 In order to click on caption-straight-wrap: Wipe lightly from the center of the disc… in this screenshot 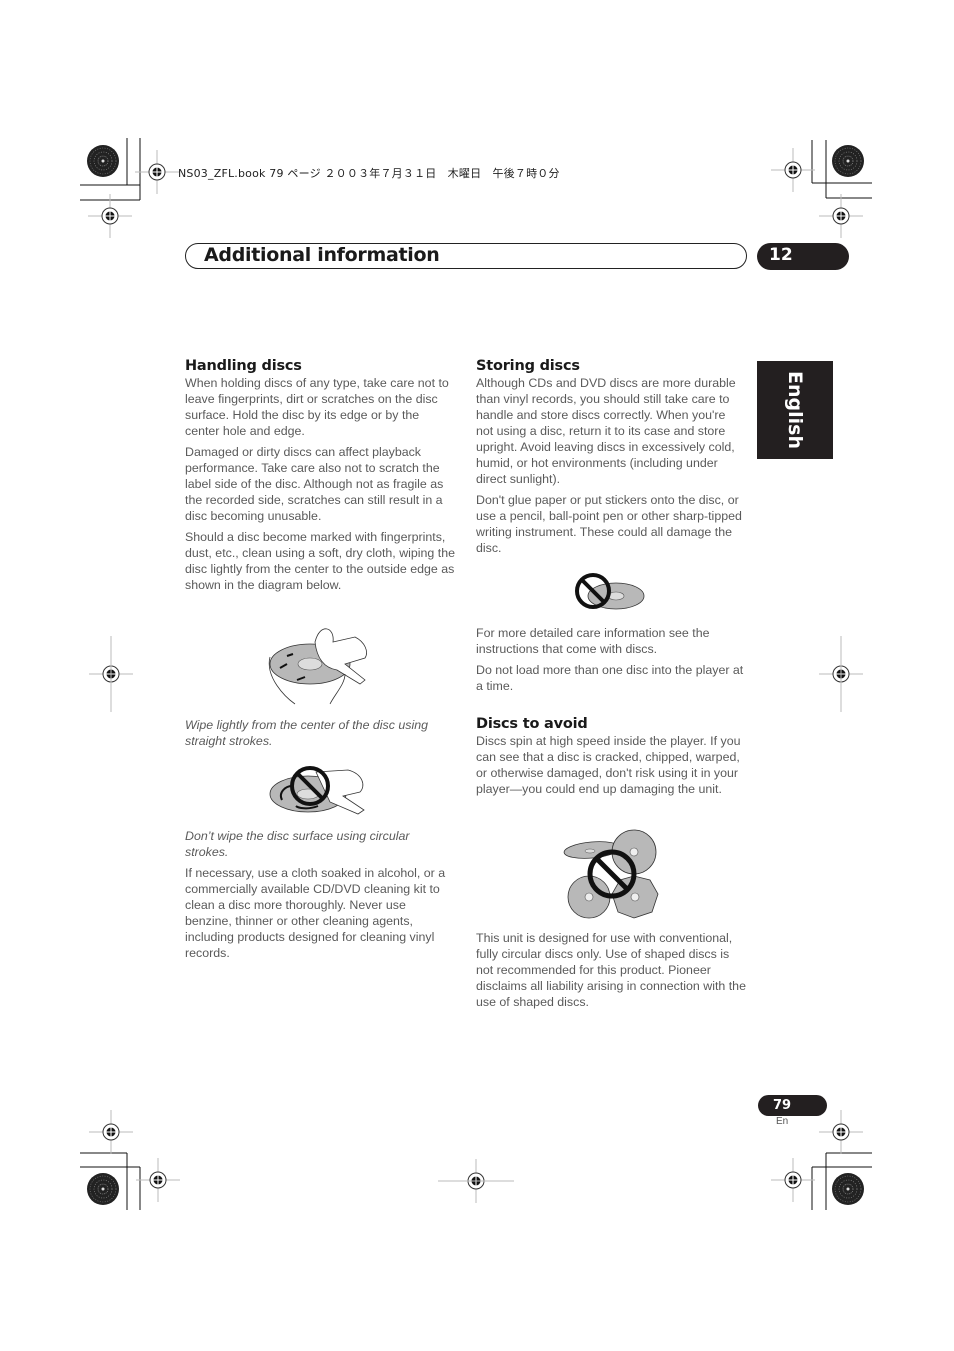, I will do `click(320, 735)`.